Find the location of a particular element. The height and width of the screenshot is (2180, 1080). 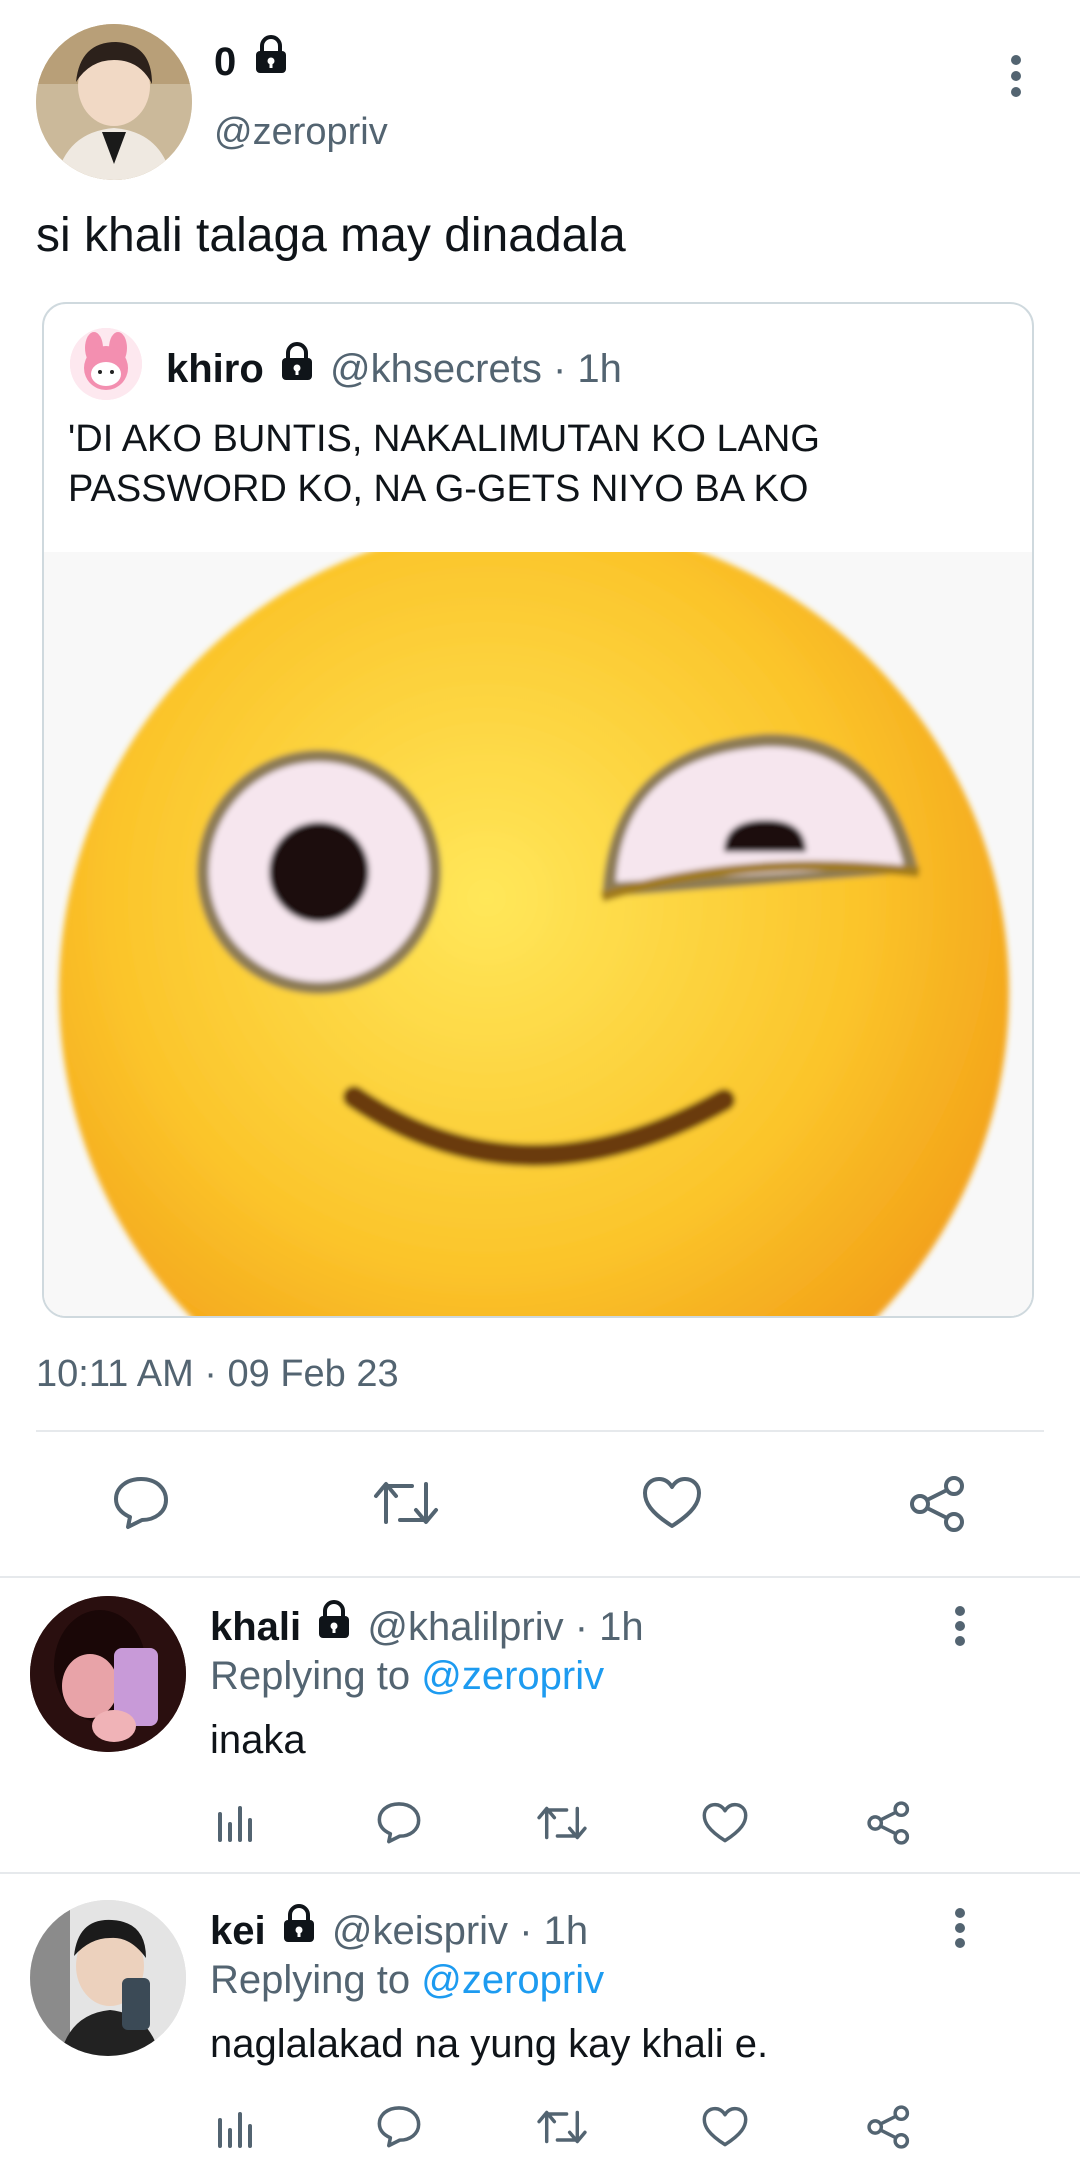

quoted-display-name: khiro is located at coordinates (215, 369).